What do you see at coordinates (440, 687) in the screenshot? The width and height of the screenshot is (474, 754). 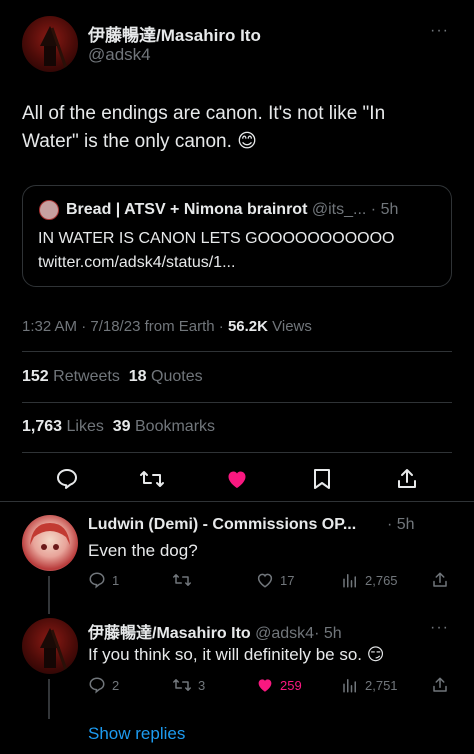 I see `reply2-share-icon` at bounding box center [440, 687].